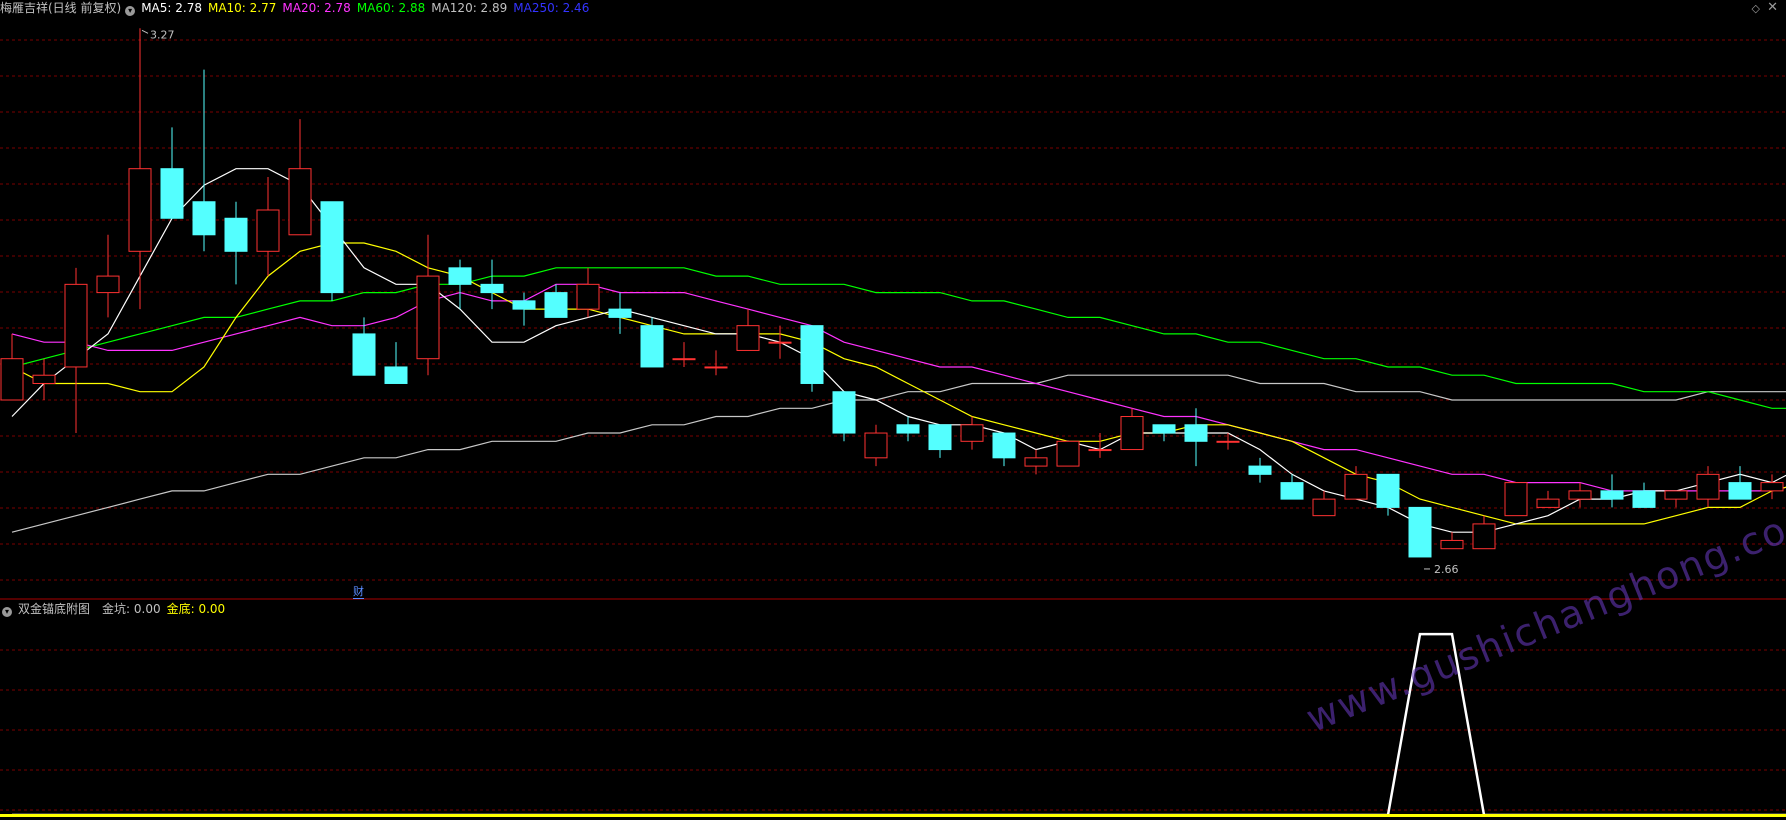  I want to click on sub-chart-header: ▾ 双金锚底附图 金坑: 0.00 金底: 0.00, so click(118, 609).